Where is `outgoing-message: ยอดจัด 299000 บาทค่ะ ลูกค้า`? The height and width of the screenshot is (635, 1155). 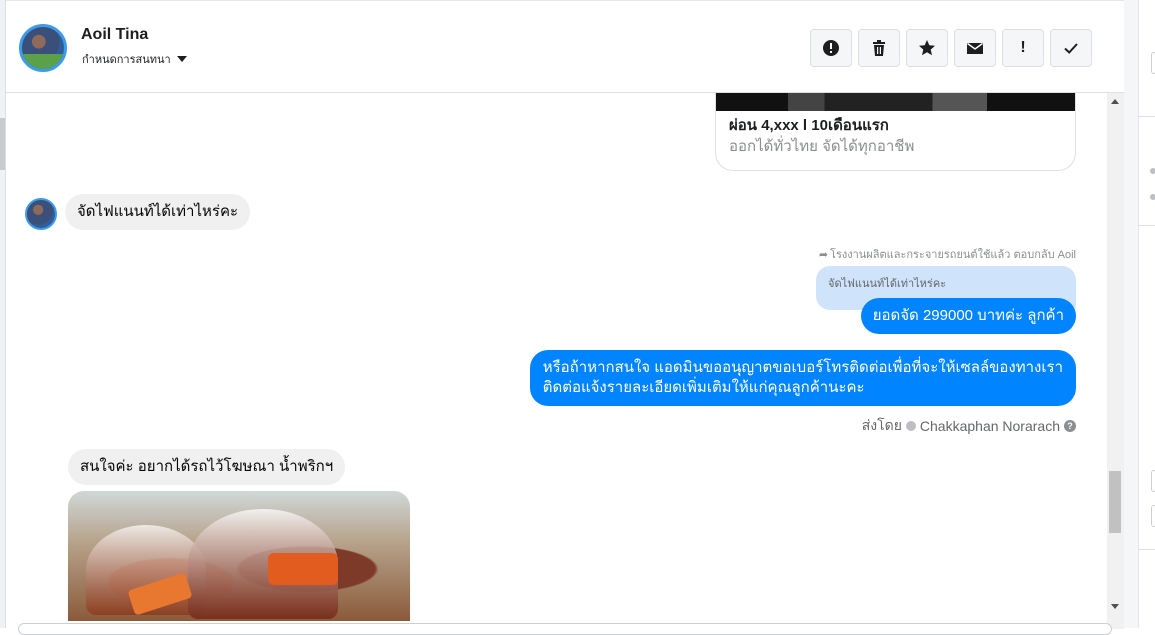
outgoing-message: ยอดจัด 299000 บาทค่ะ ลูกค้า is located at coordinates (968, 316).